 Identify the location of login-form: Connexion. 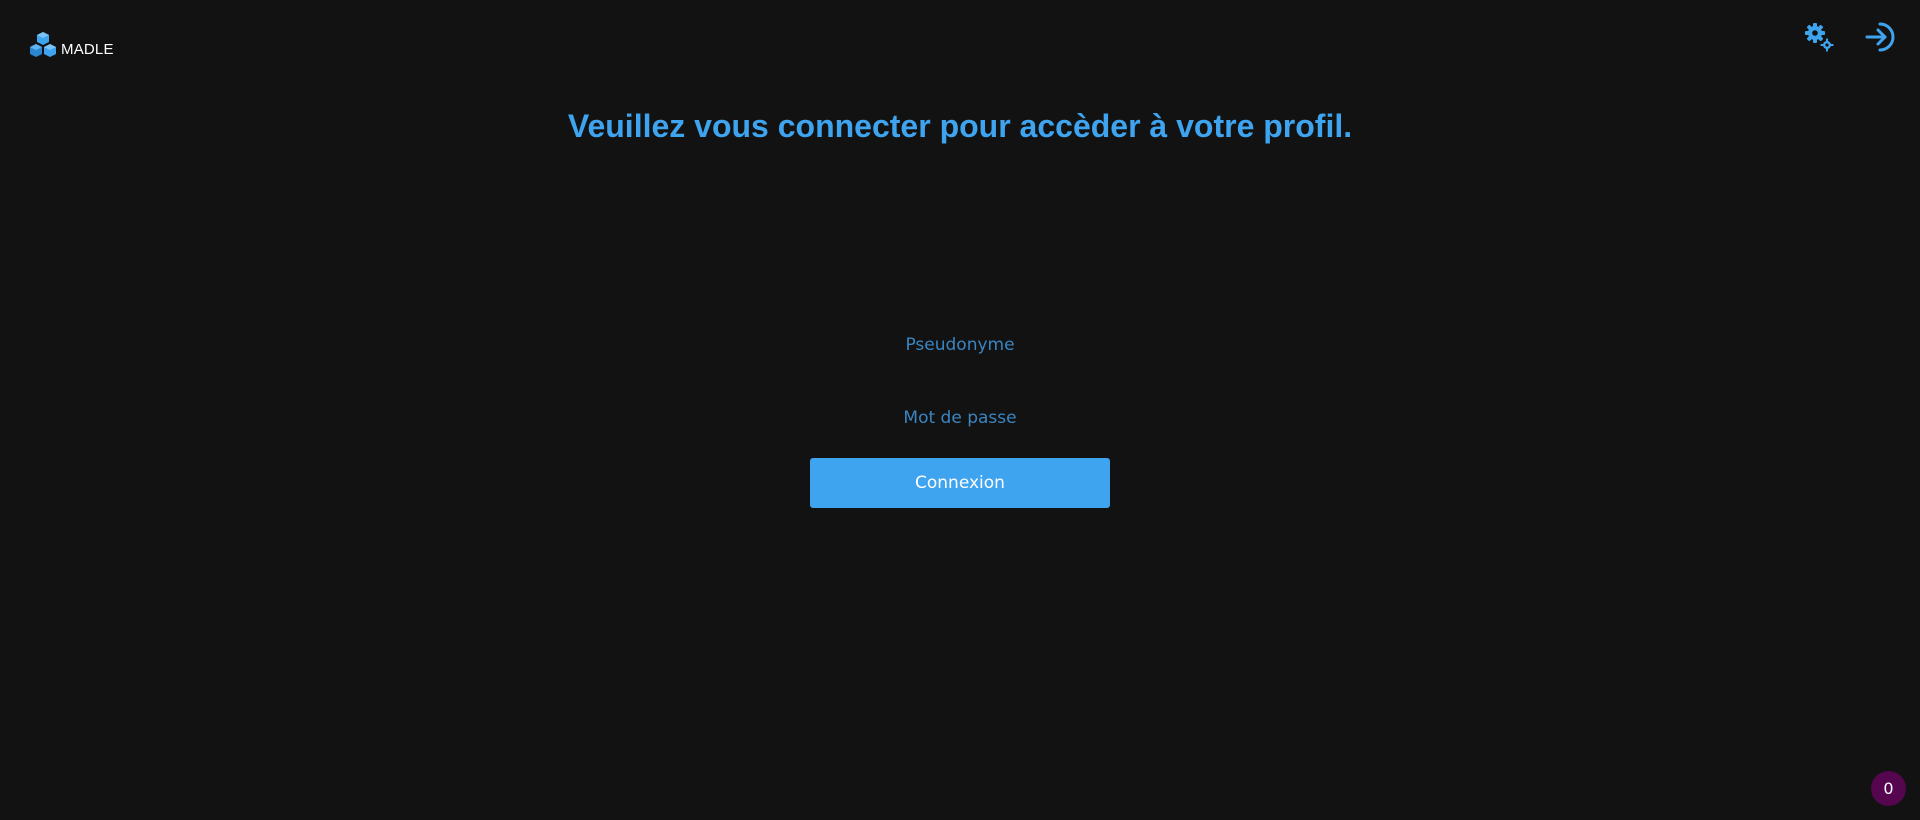
(960, 414).